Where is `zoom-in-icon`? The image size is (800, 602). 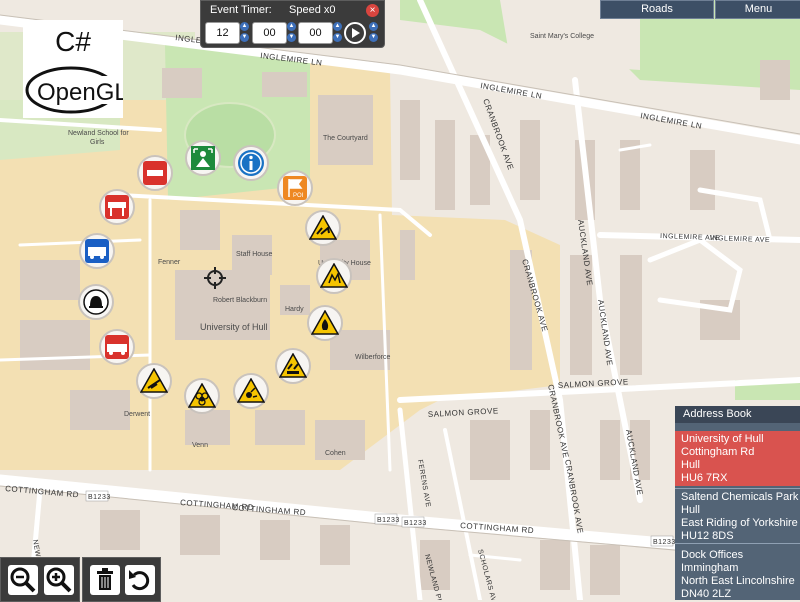 zoom-in-icon is located at coordinates (59, 580).